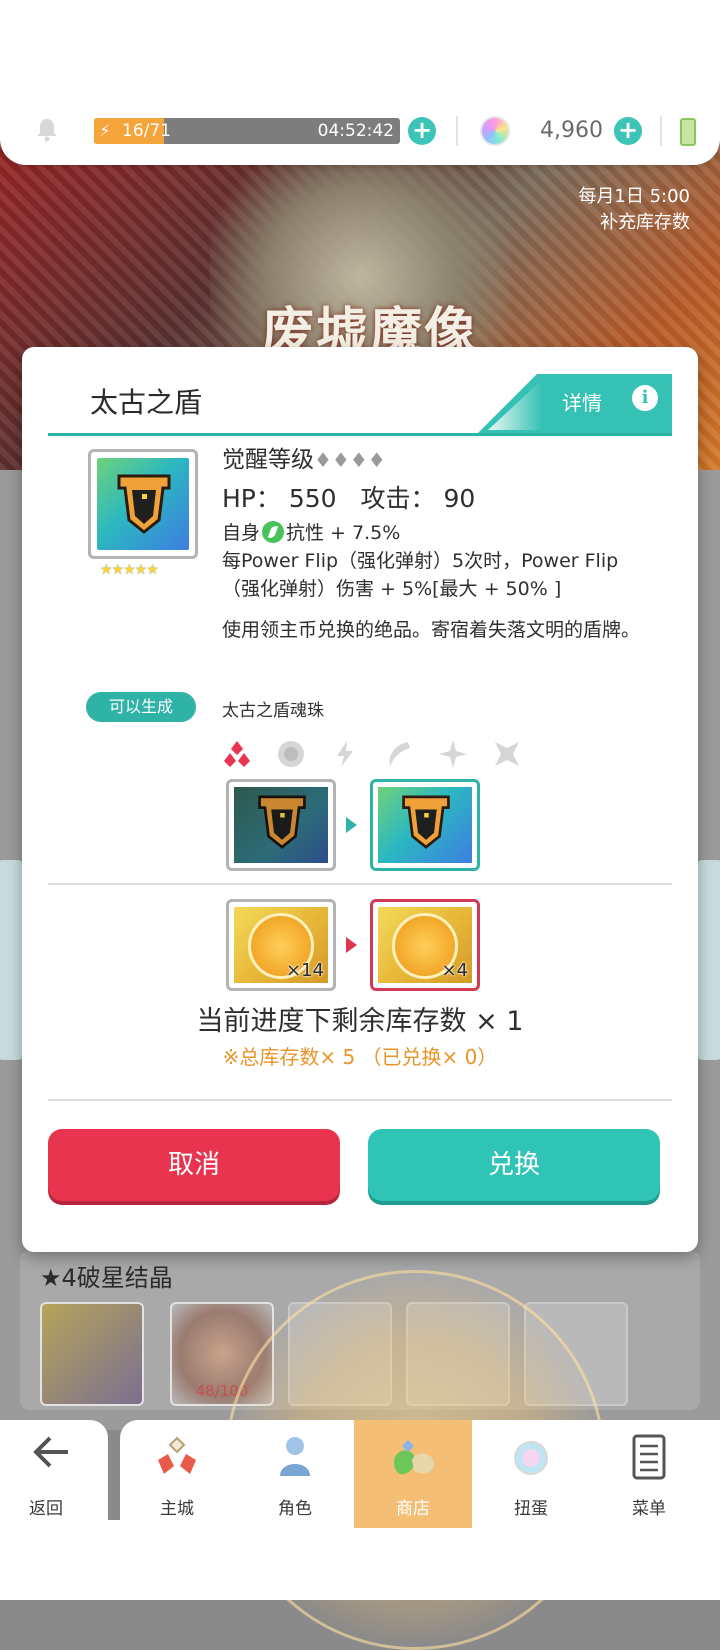 The width and height of the screenshot is (720, 1650). I want to click on item-title: 太古之盾, so click(146, 402).